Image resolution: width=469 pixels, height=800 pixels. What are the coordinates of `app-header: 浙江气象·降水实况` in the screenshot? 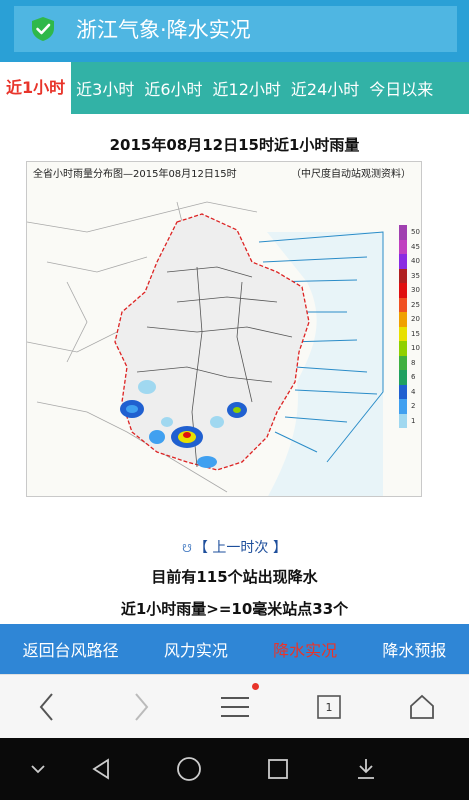 It's located at (234, 31).